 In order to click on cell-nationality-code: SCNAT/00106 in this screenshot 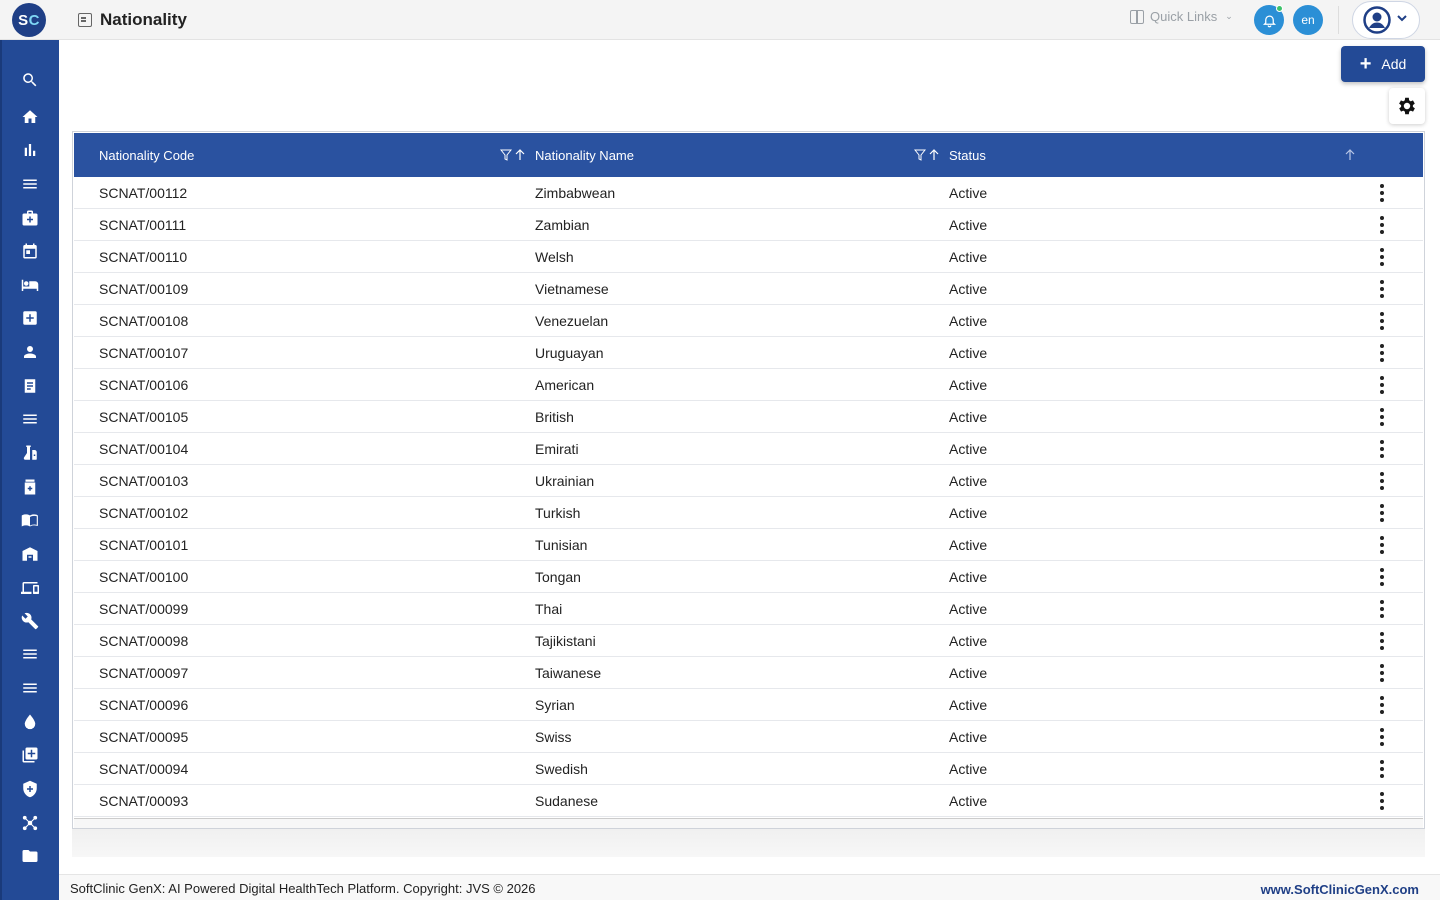, I will do `click(144, 385)`.